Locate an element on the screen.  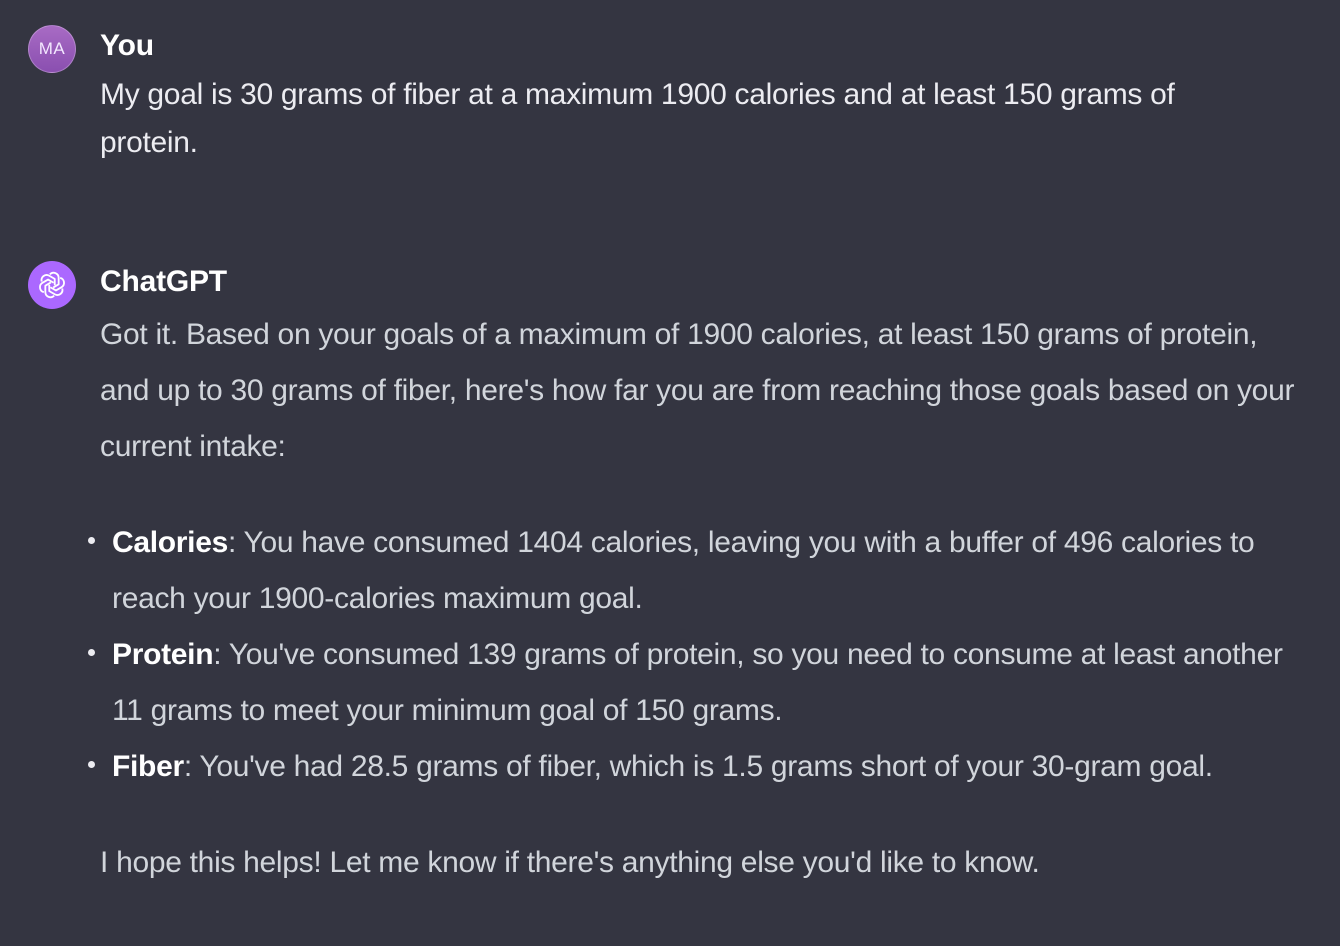
assistant-avatar is located at coordinates (52, 285).